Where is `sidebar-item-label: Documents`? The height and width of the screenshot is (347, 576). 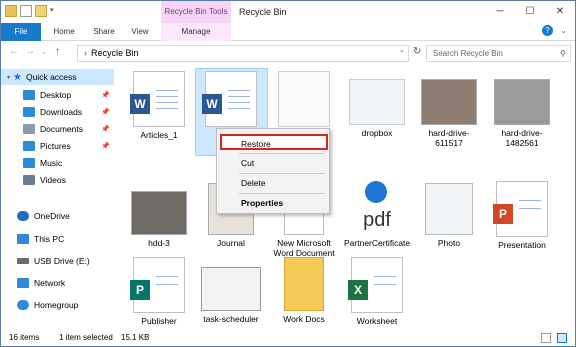
sidebar-item-label: Documents is located at coordinates (61, 129).